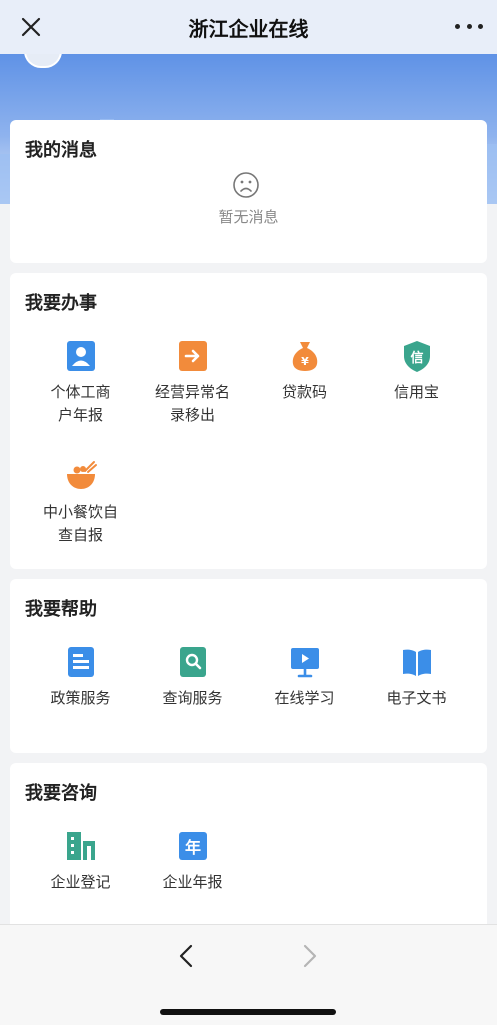 The height and width of the screenshot is (1025, 497). I want to click on affair-label-line2: 录移出, so click(192, 415).